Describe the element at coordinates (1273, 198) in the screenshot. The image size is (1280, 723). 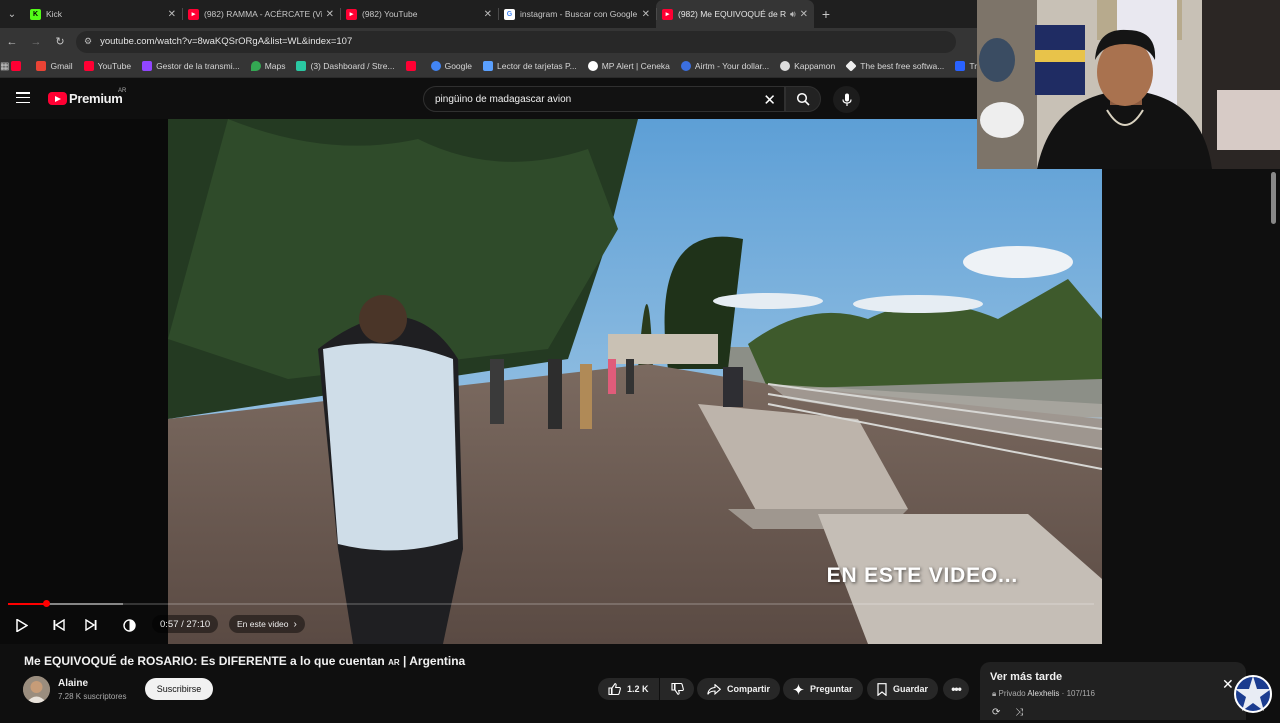
I see `page-scrollbar-thumb` at that location.